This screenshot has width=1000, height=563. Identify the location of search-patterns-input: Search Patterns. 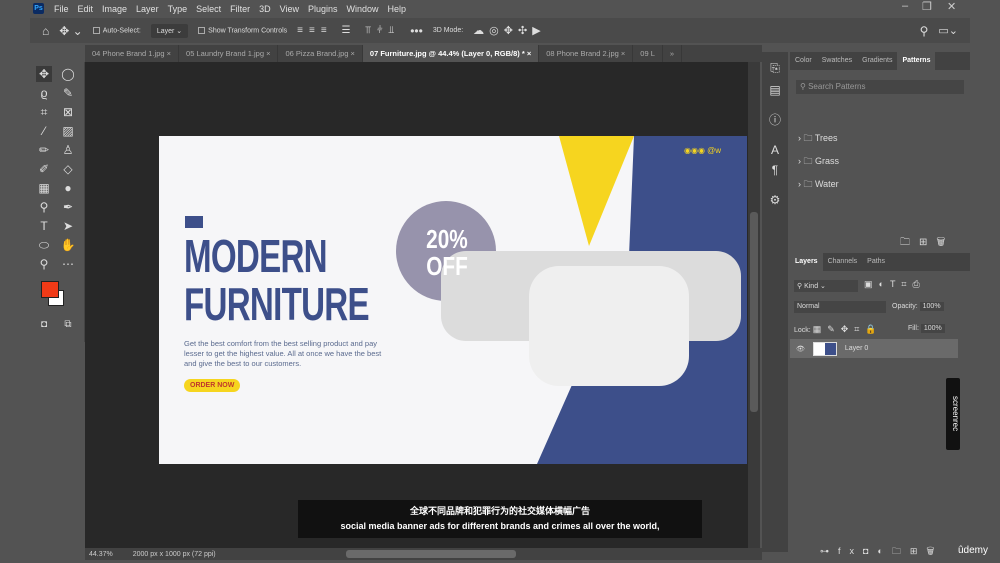
(836, 86).